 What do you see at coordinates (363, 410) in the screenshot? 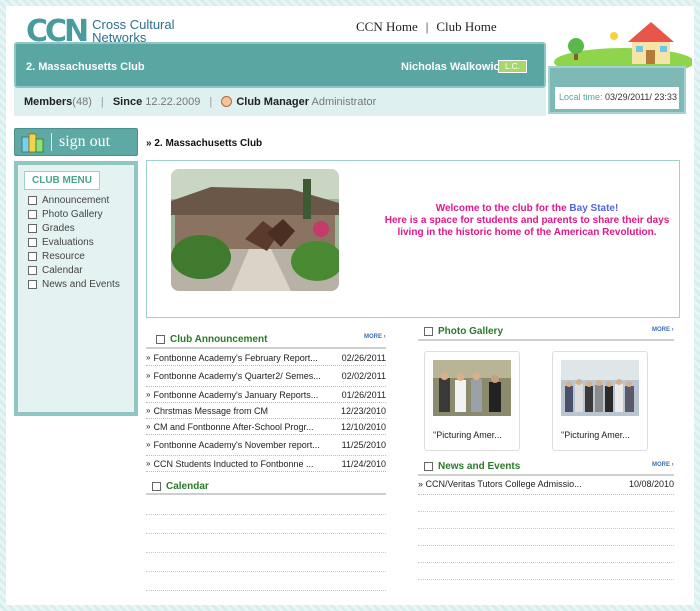
I see `announcement-date: 12/23/2010` at bounding box center [363, 410].